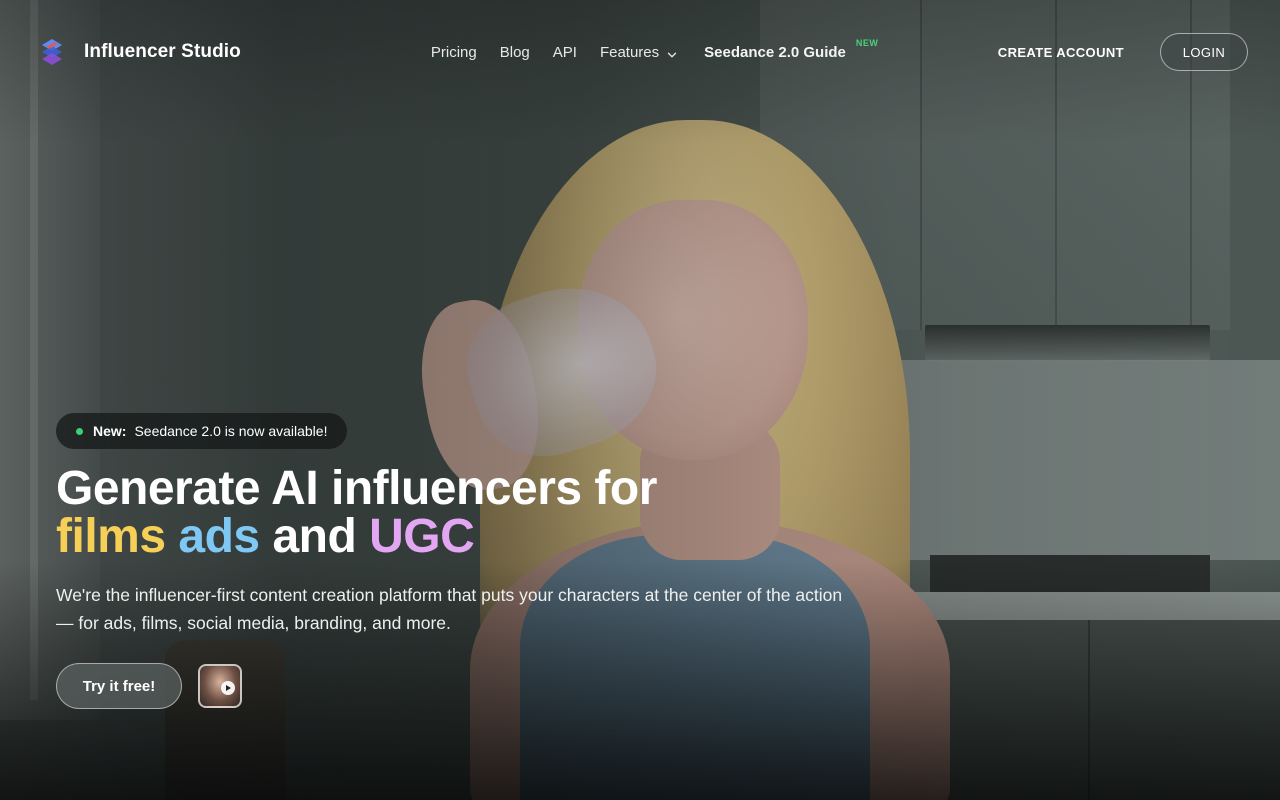 This screenshot has height=800, width=1280. I want to click on demo-video-thumbnail, so click(220, 686).